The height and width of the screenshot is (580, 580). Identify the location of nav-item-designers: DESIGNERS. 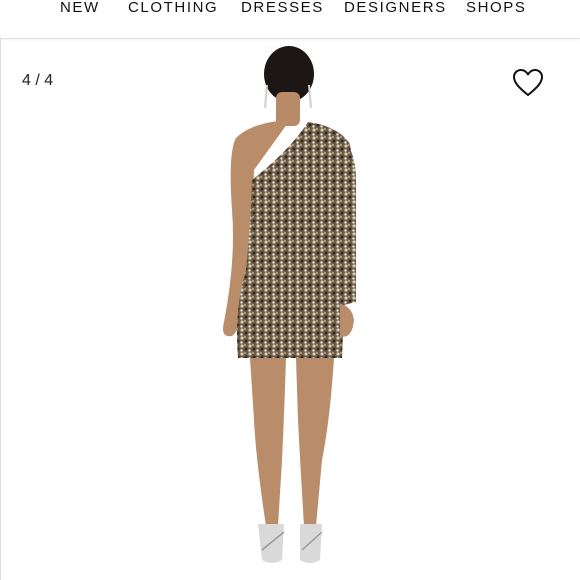
(395, 8).